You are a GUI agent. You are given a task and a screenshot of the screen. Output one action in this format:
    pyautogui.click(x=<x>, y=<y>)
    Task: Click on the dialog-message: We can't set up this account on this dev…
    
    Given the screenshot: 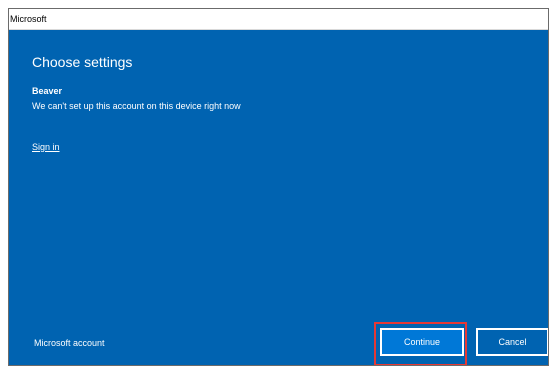 What is the action you would take?
    pyautogui.click(x=136, y=106)
    